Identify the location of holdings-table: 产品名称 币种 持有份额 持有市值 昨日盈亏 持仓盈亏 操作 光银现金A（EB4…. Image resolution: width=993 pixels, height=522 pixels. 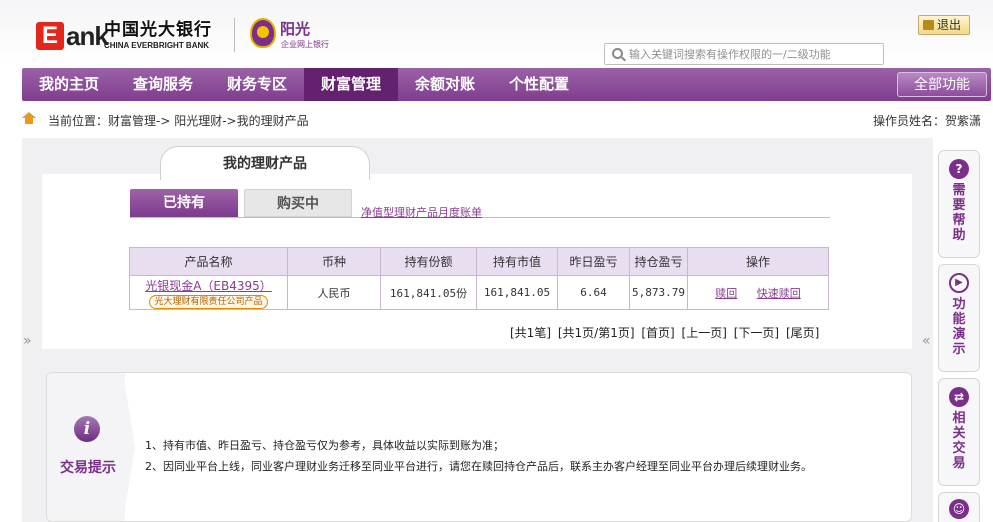
(479, 278).